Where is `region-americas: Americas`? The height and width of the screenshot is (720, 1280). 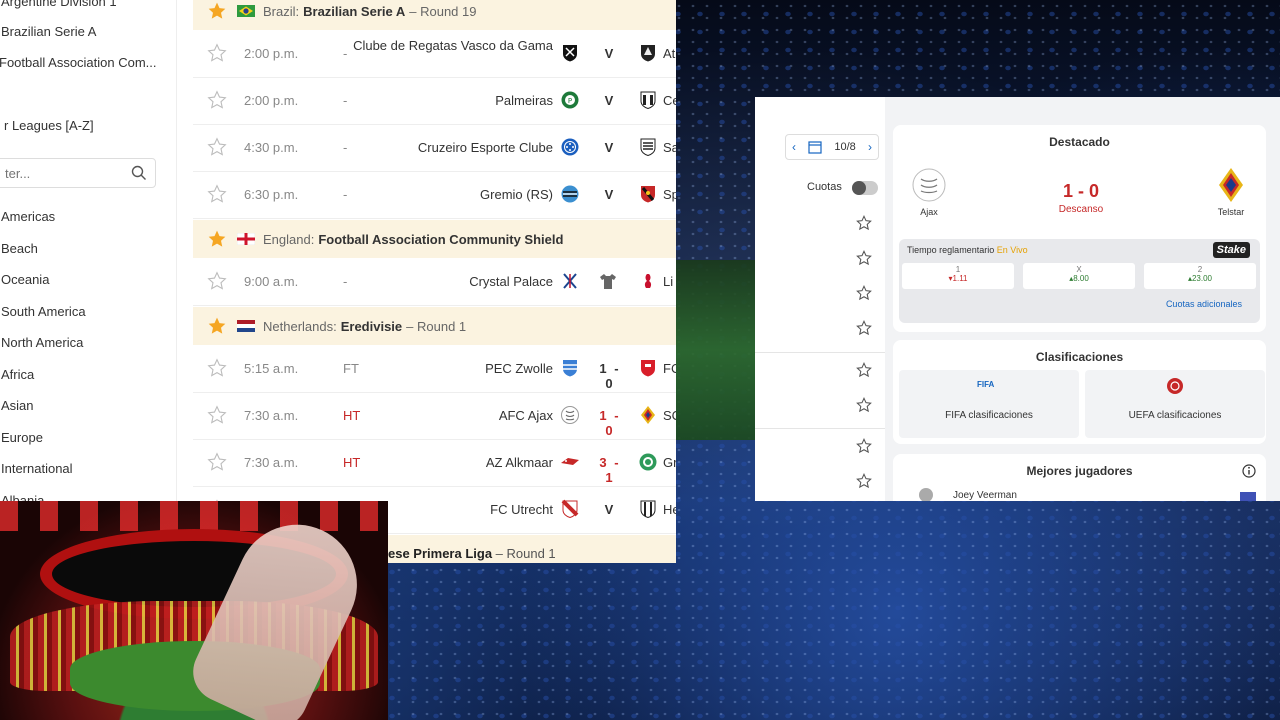 region-americas: Americas is located at coordinates (28, 216).